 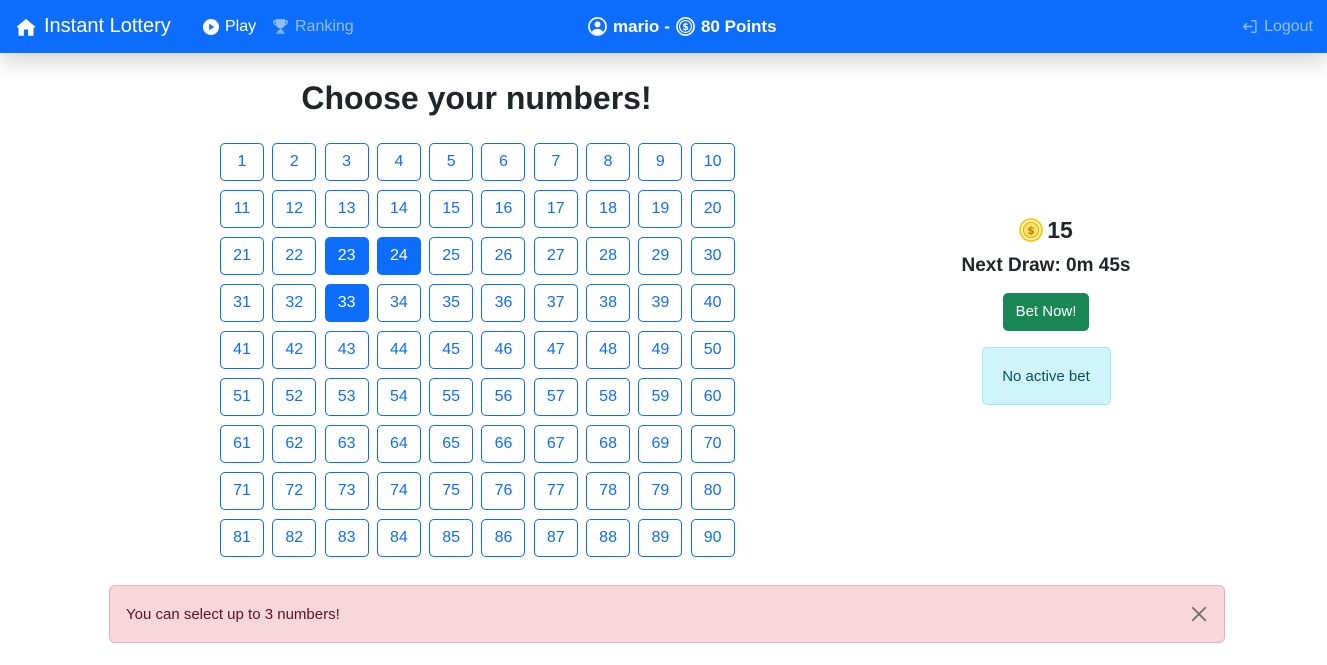 I want to click on number-button: 78, so click(x=608, y=491).